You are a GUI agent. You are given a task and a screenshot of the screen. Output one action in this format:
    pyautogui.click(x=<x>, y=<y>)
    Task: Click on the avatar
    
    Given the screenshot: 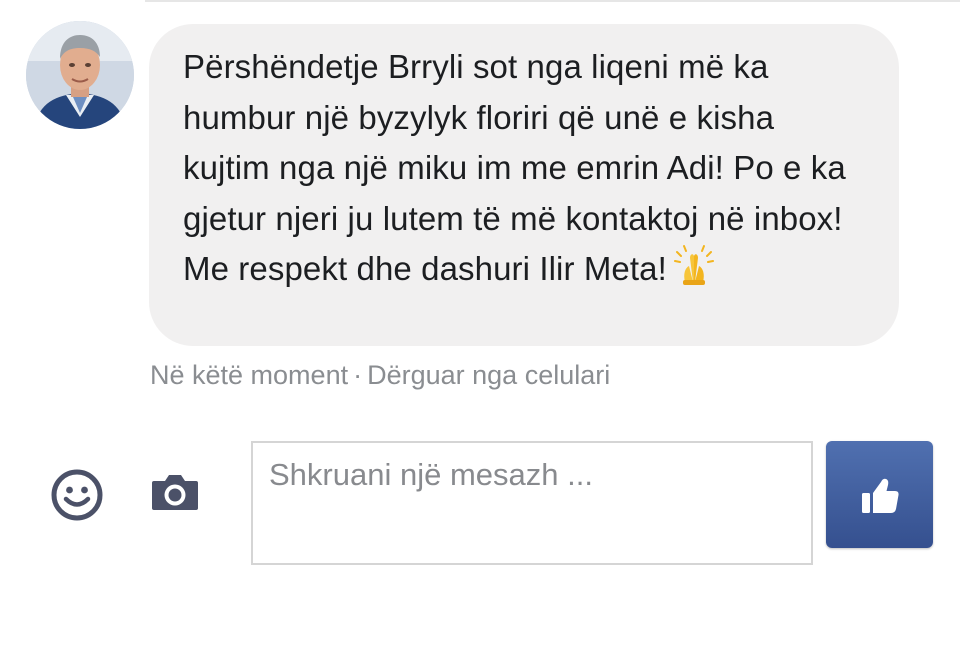 What is the action you would take?
    pyautogui.click(x=80, y=75)
    